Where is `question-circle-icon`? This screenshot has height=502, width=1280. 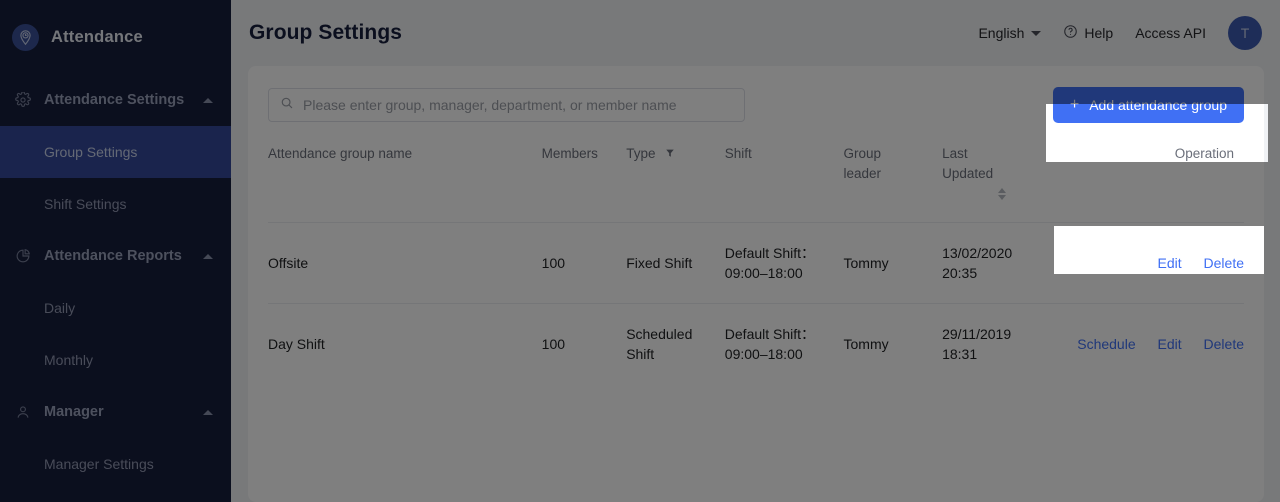 question-circle-icon is located at coordinates (1070, 33).